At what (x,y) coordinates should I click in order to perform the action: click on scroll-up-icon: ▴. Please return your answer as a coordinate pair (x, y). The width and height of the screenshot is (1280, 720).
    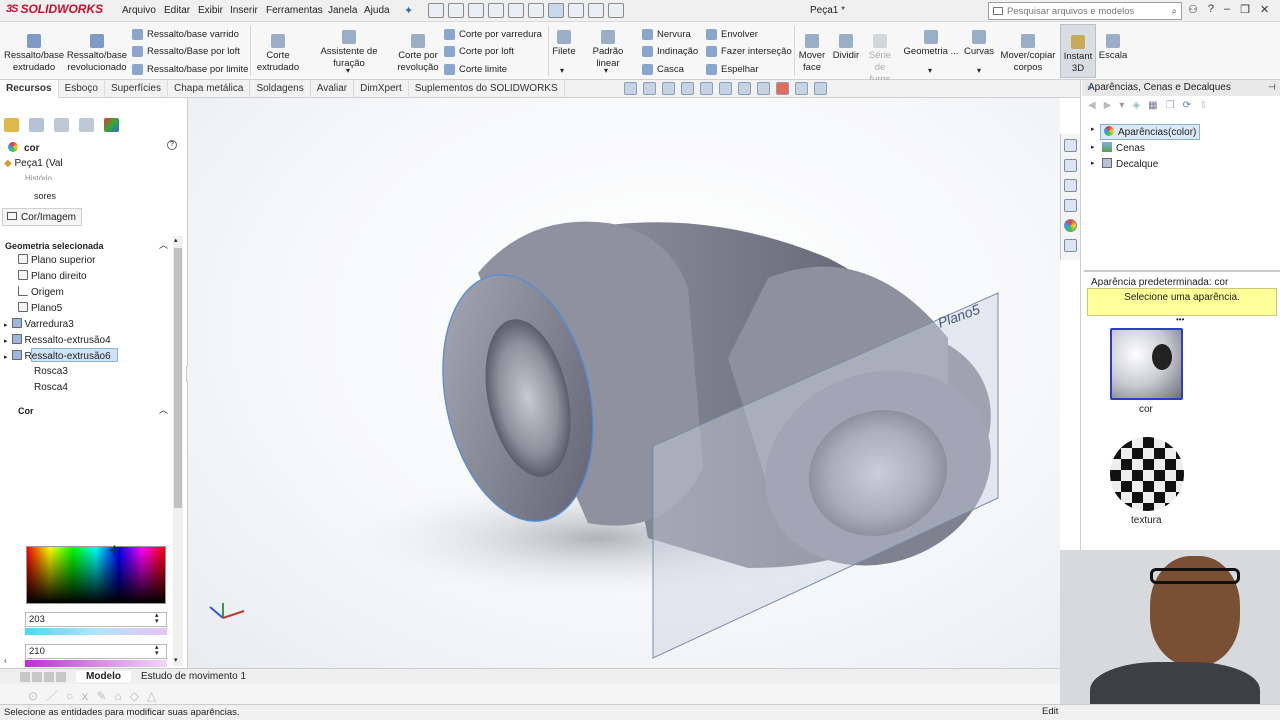
    Looking at the image, I should click on (176, 240).